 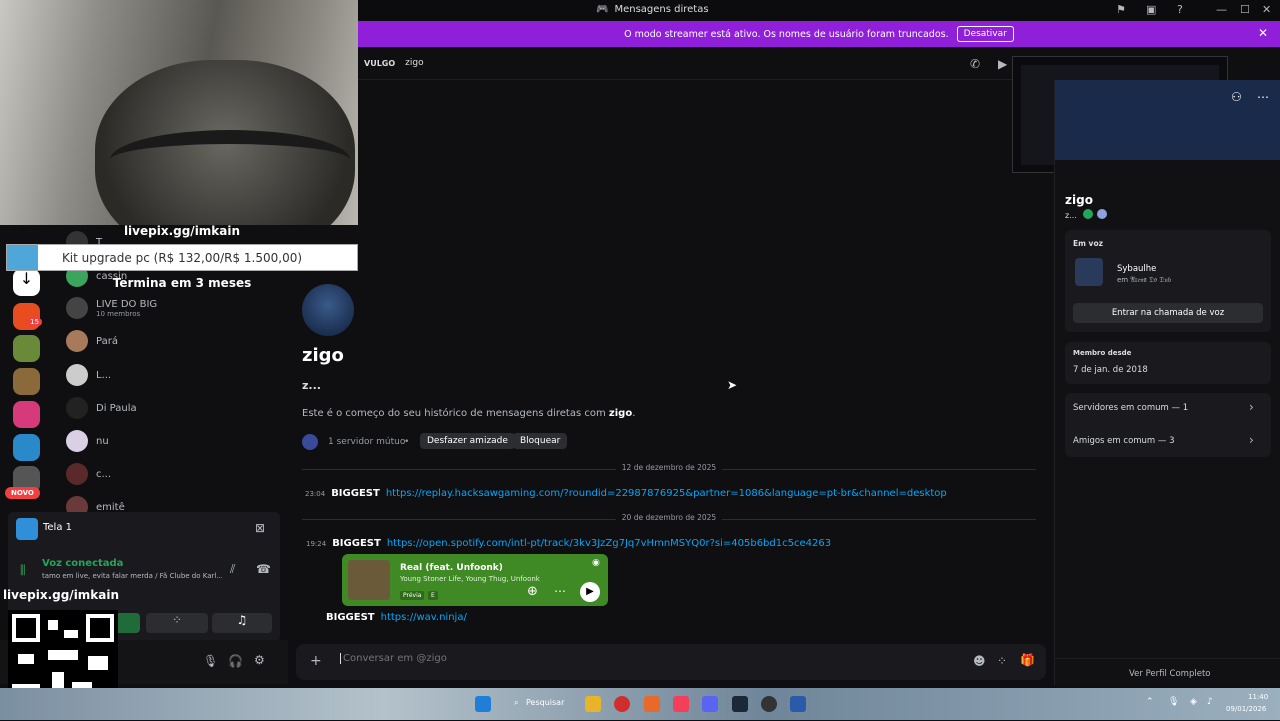 What do you see at coordinates (975, 64) in the screenshot?
I see `call-icon: ✆` at bounding box center [975, 64].